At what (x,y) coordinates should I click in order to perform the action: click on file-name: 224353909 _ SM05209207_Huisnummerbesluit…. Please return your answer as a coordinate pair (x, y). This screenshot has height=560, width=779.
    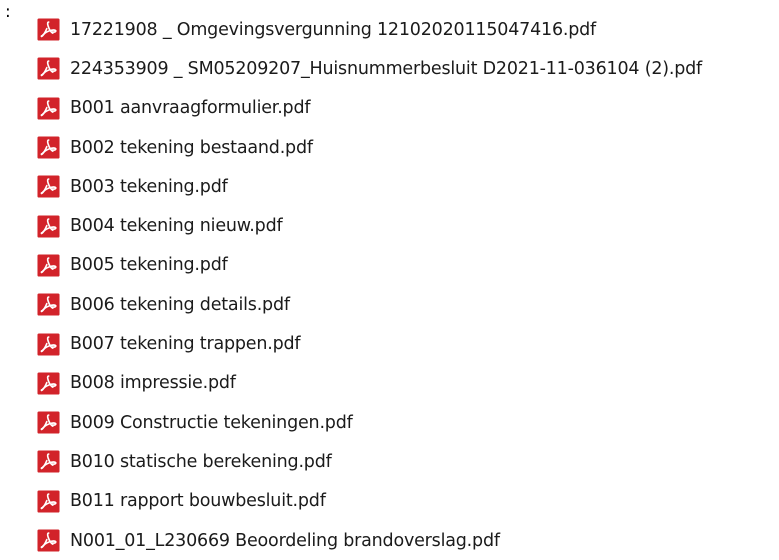
    Looking at the image, I should click on (386, 68).